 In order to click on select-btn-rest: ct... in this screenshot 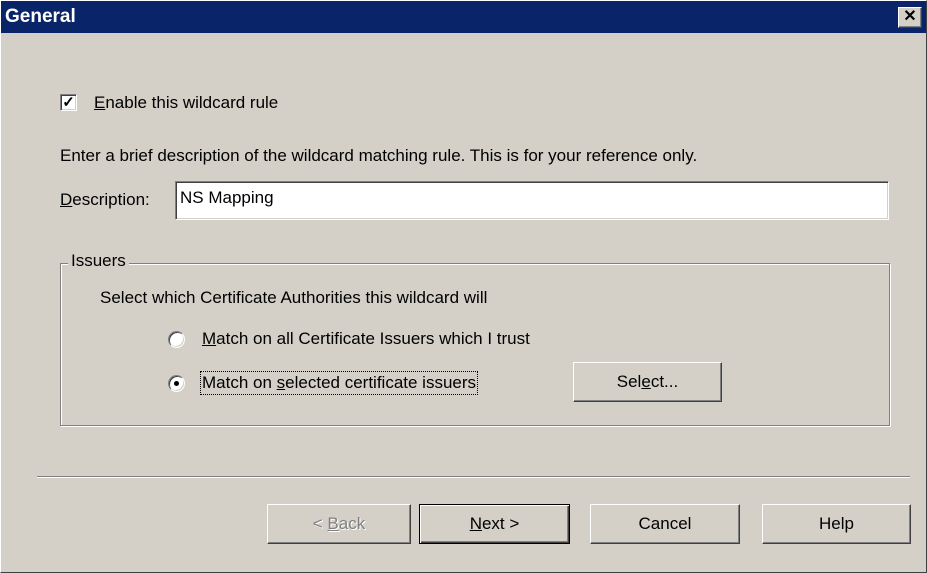, I will do `click(664, 381)`.